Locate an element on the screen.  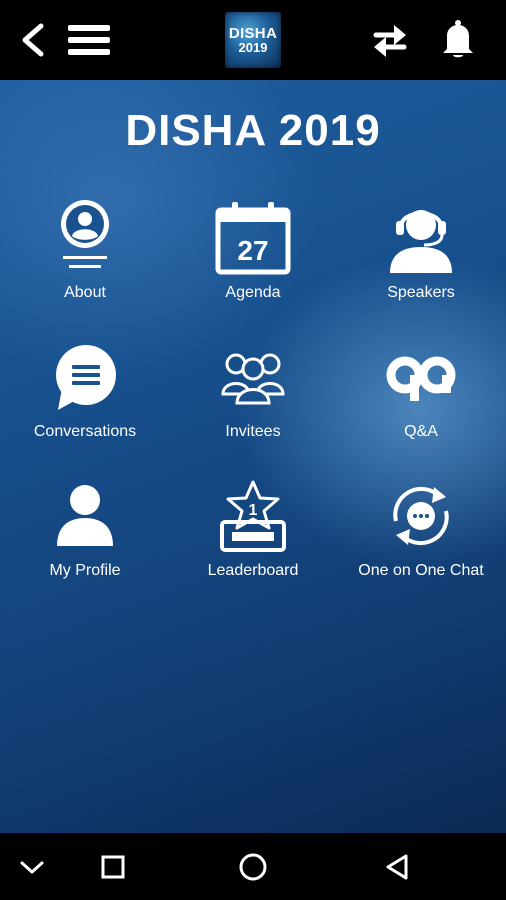
back-triangle-icon is located at coordinates (397, 867).